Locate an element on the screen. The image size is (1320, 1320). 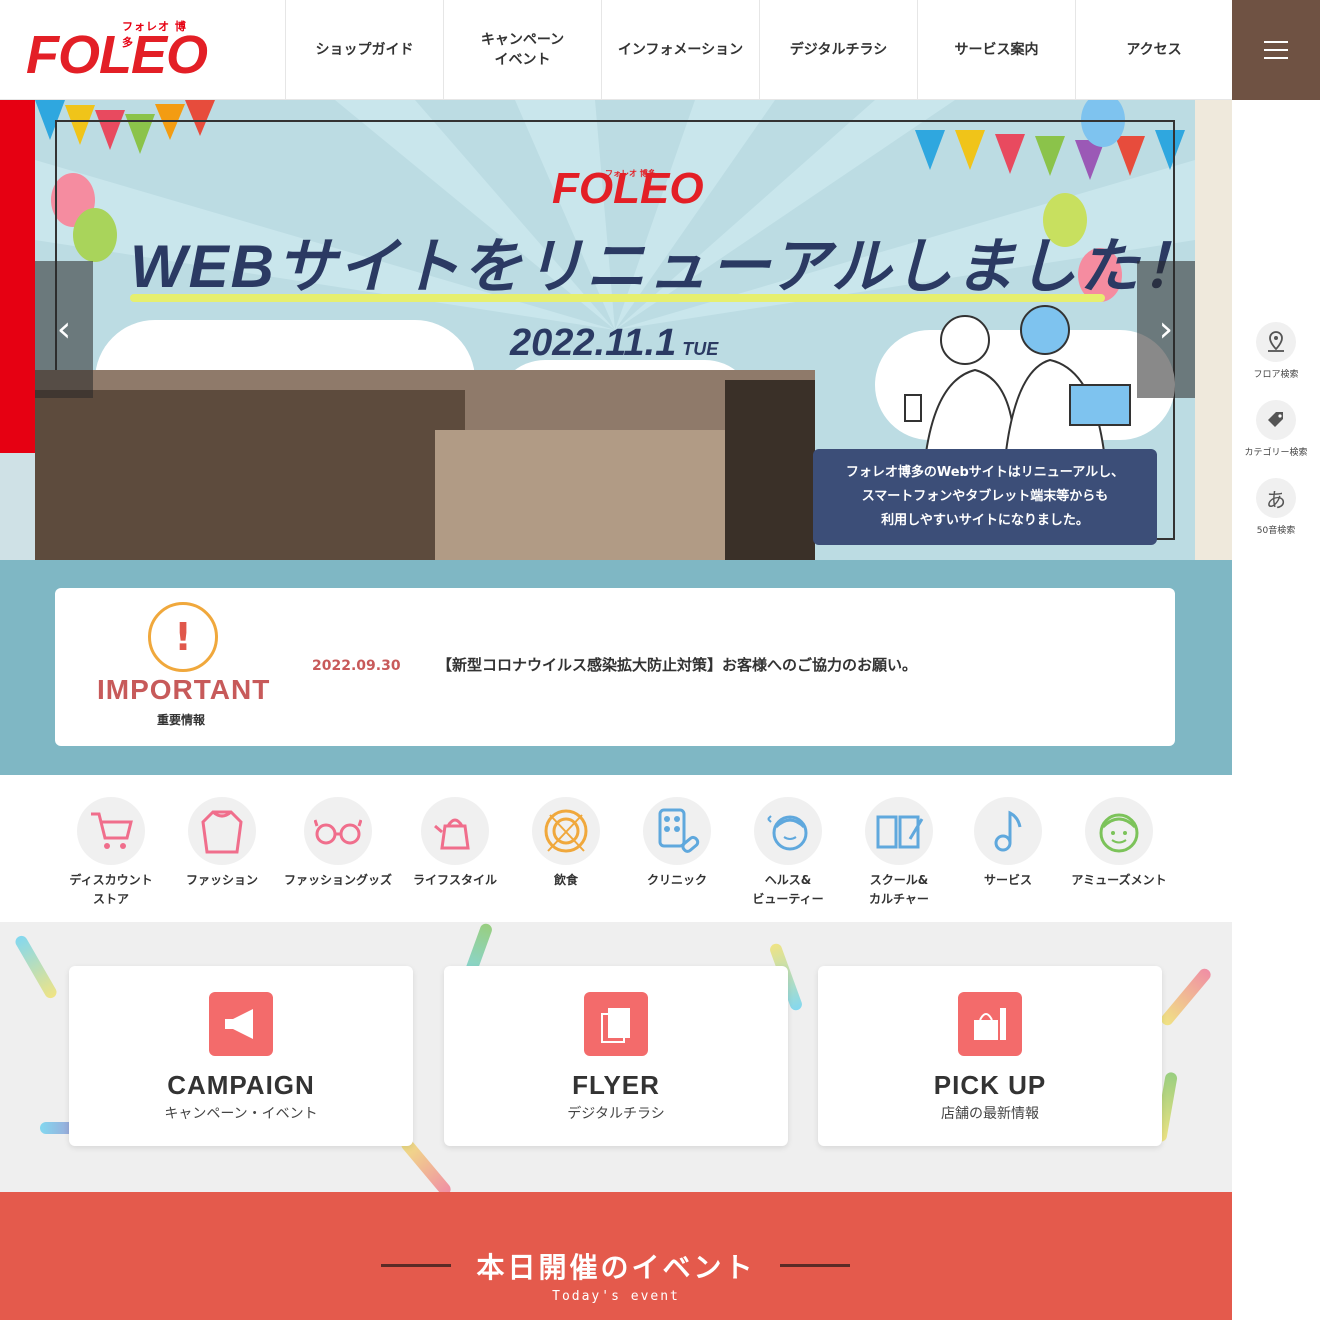
tag-icon is located at coordinates (1276, 420).